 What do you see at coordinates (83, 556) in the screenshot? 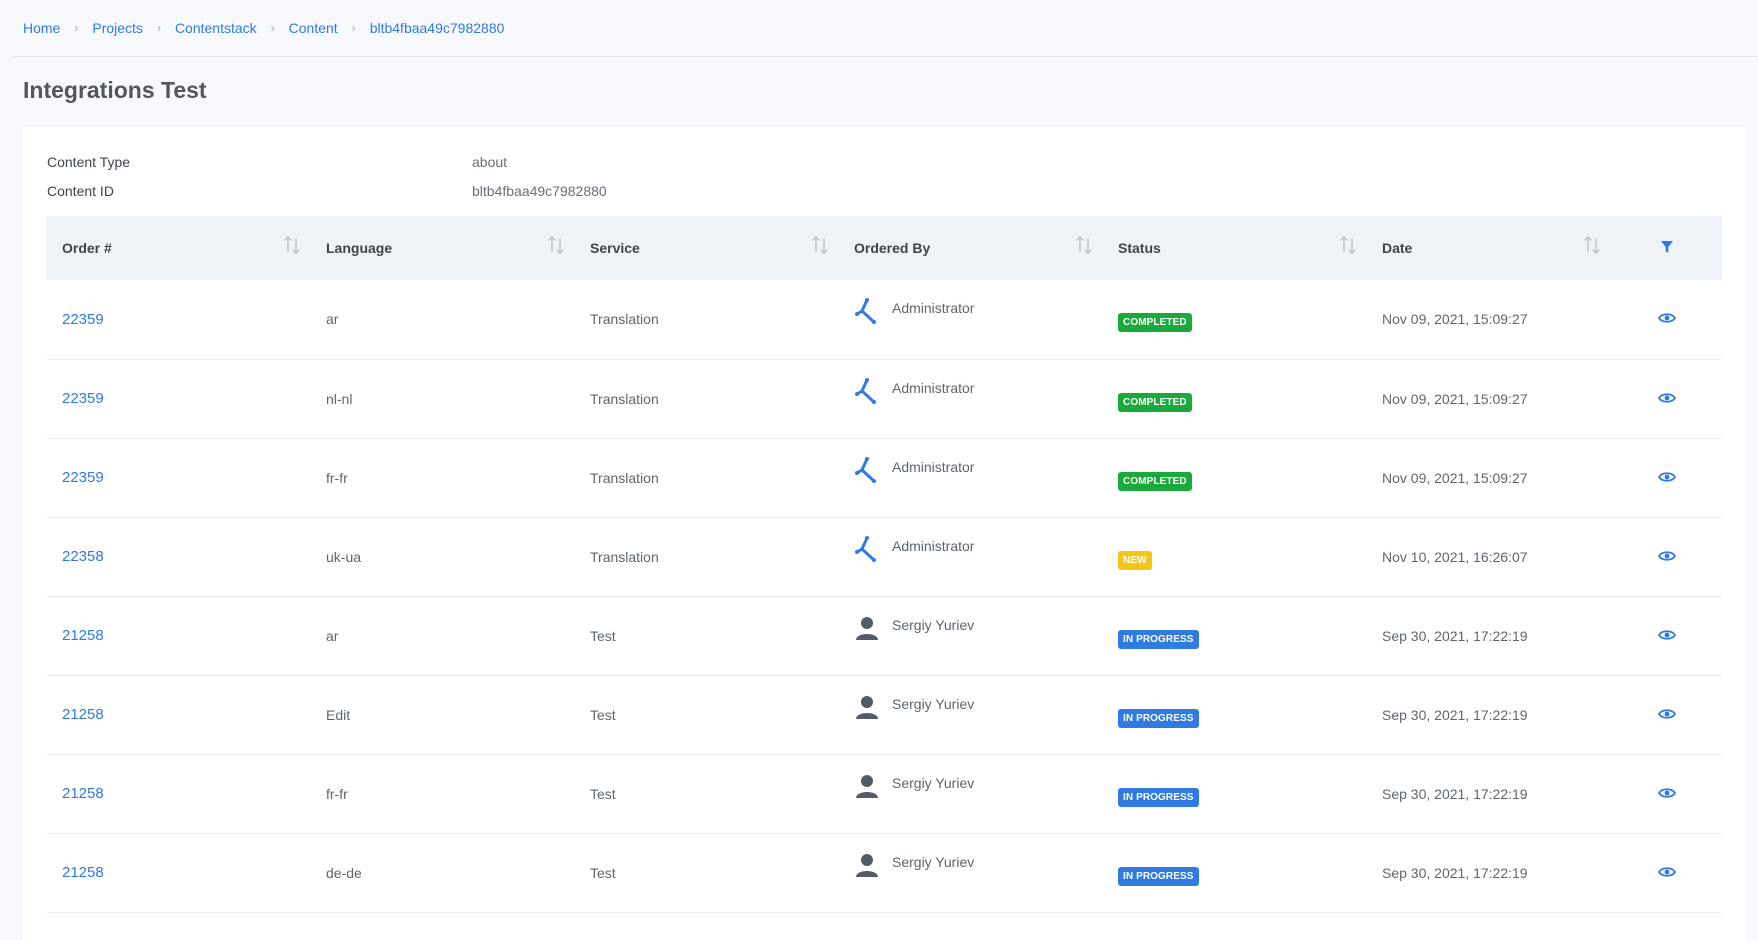
I see `order-link: 22358` at bounding box center [83, 556].